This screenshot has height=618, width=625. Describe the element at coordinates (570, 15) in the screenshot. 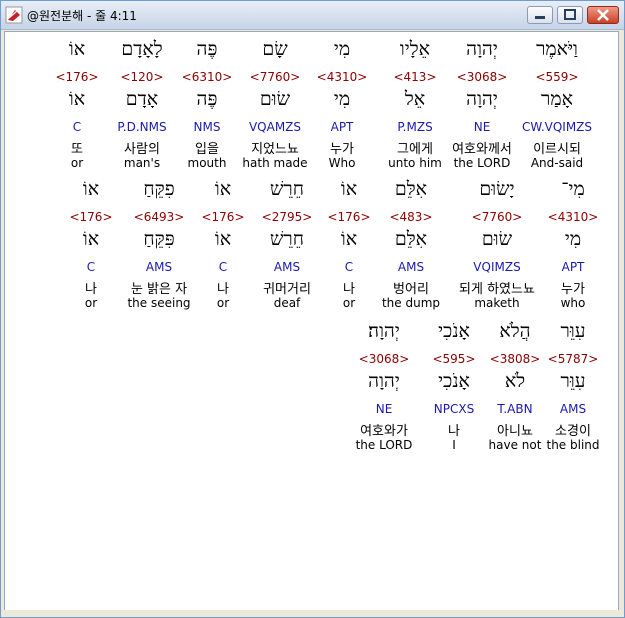

I see `maximize-button` at that location.